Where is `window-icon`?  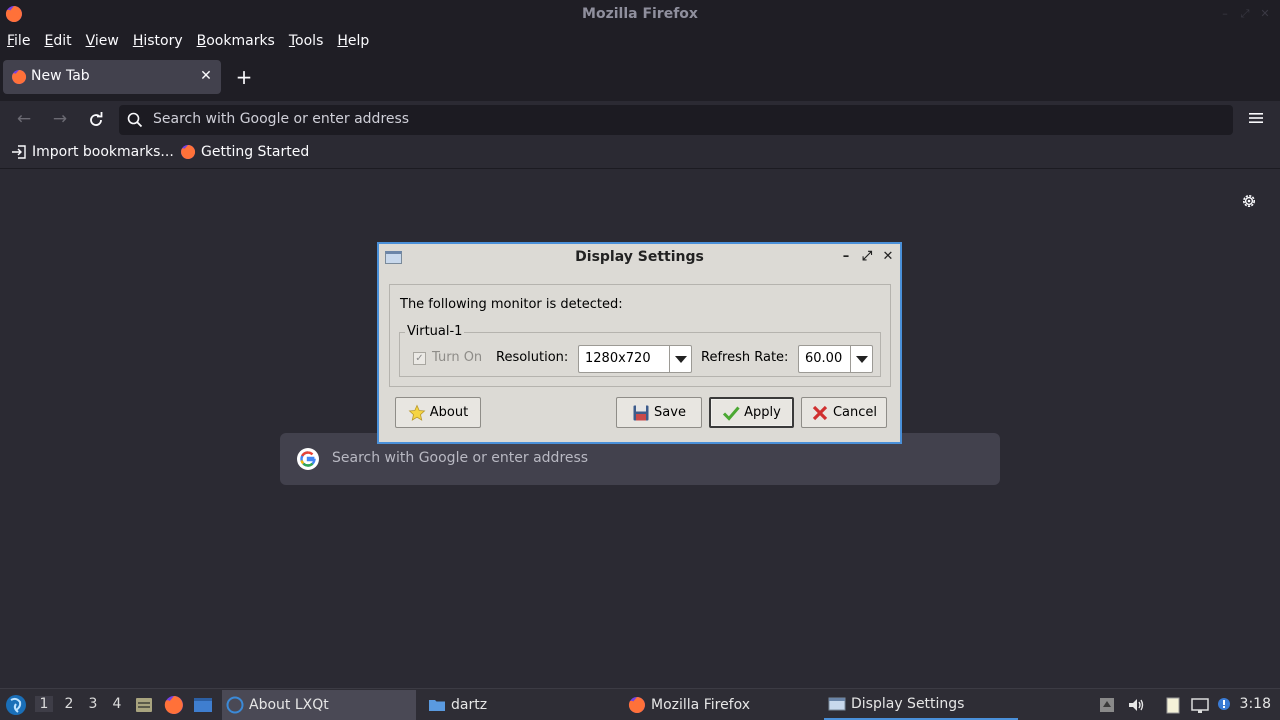 window-icon is located at coordinates (837, 704).